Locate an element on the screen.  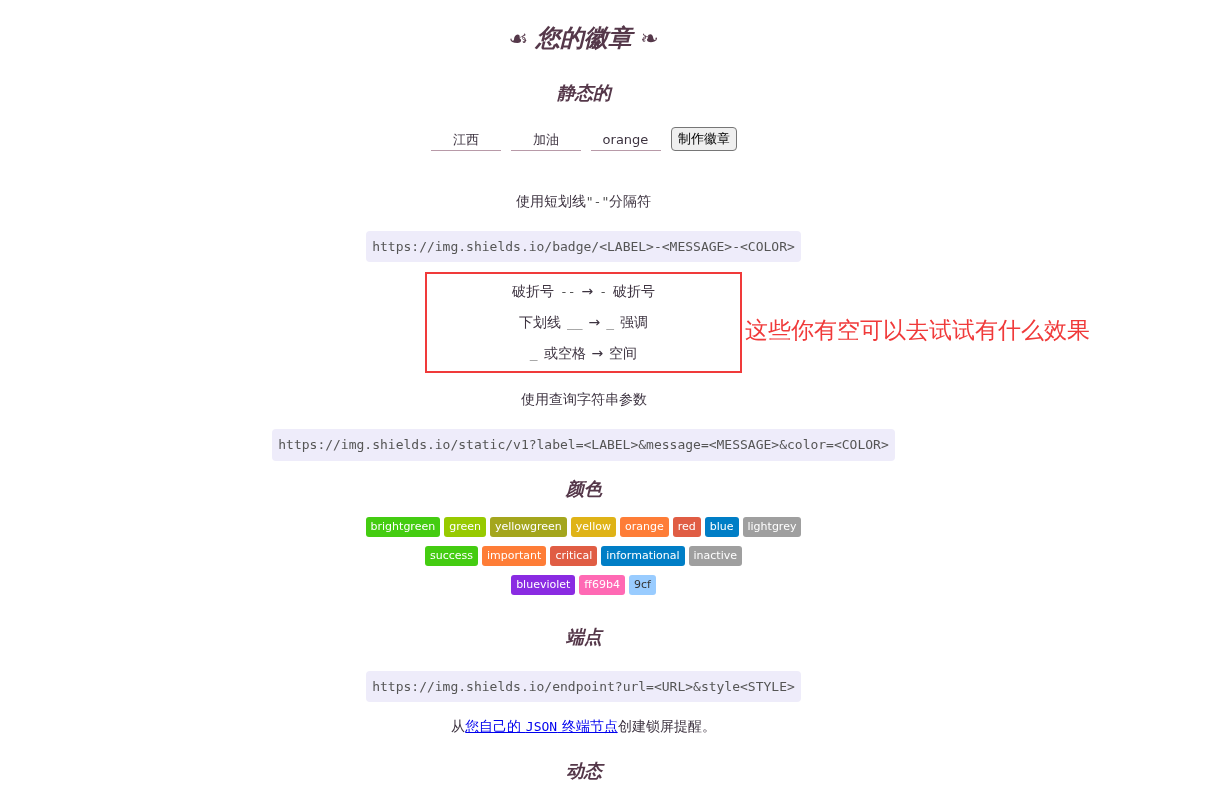
text-input: orange is located at coordinates (625, 140).